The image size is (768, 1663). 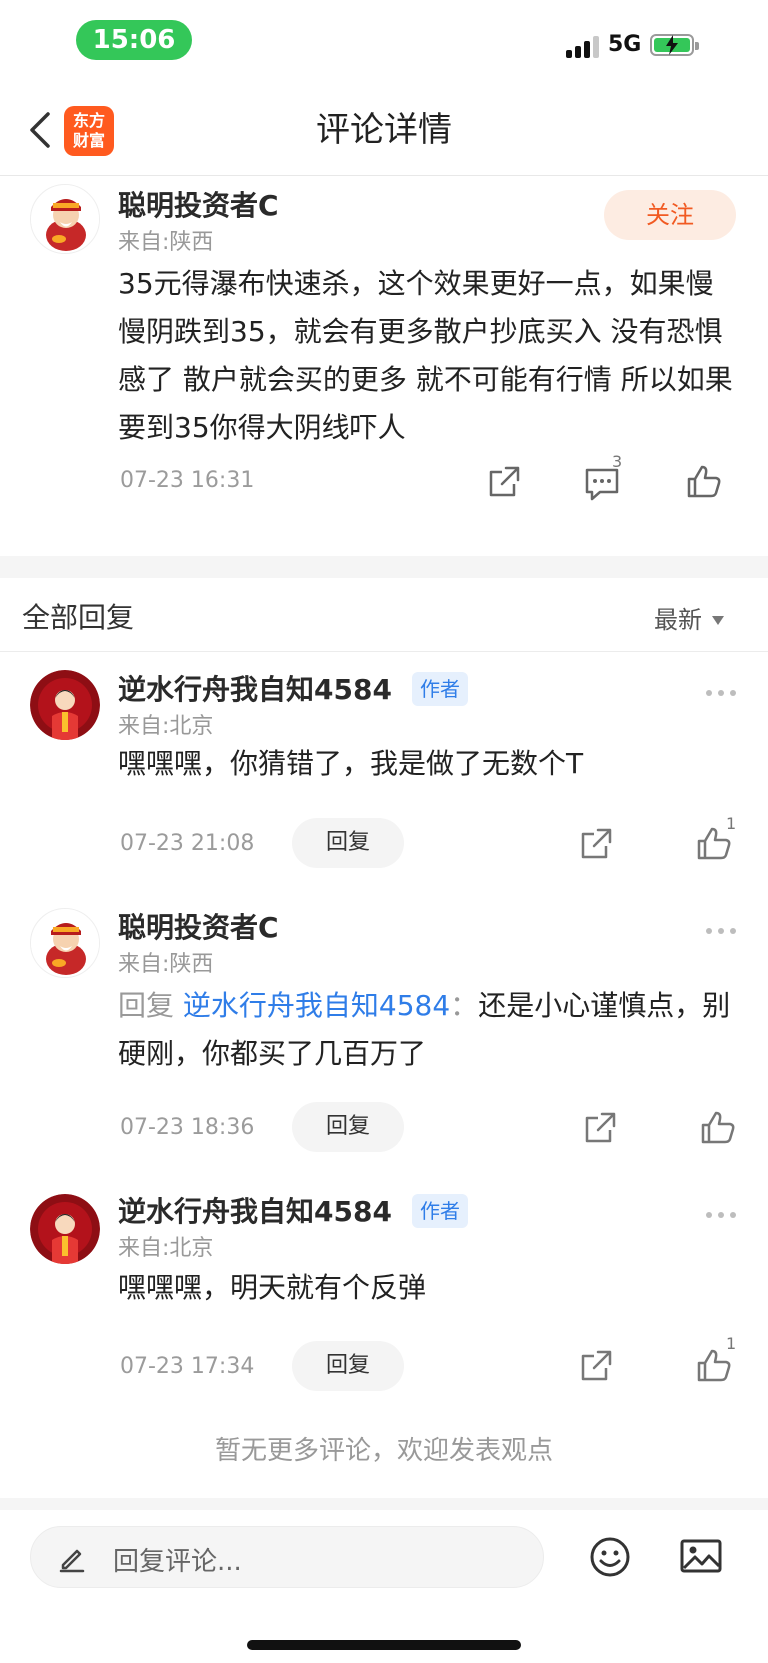 I want to click on timestamp: 07-23 21:08, so click(x=187, y=843).